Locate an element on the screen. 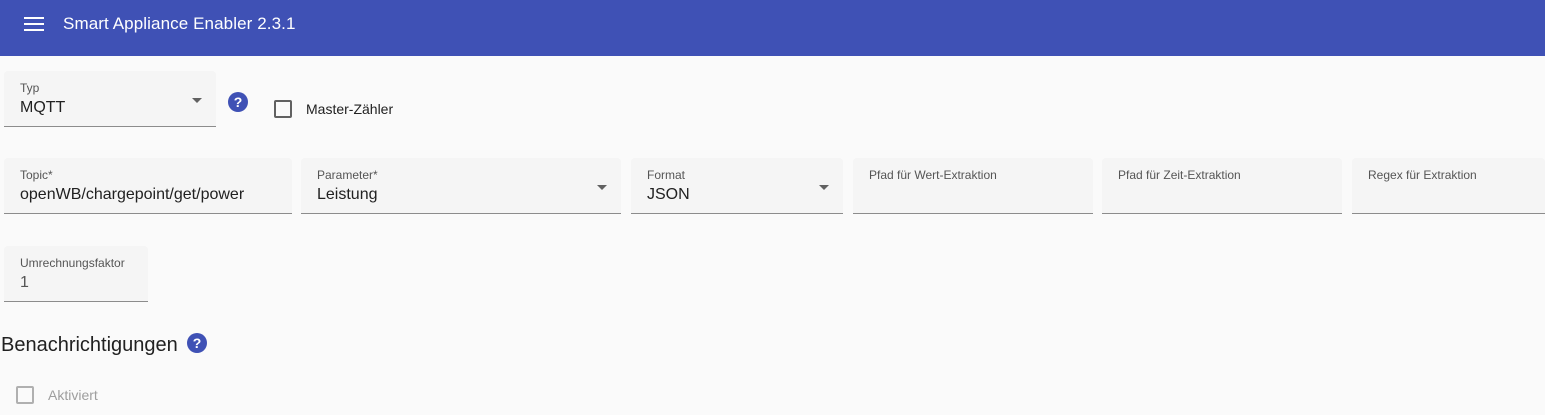 This screenshot has height=415, width=1545. format-select: Format JSON is located at coordinates (737, 186).